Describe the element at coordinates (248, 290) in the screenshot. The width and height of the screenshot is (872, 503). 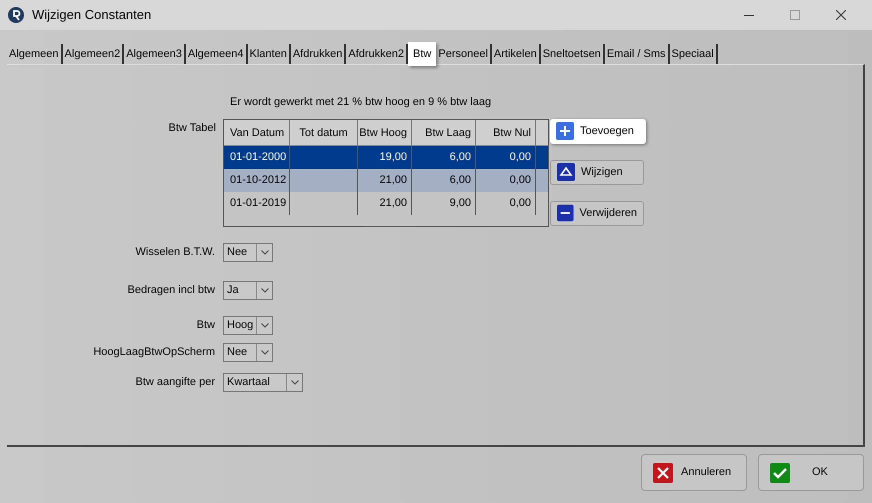
I see `dropdown: Ja` at that location.